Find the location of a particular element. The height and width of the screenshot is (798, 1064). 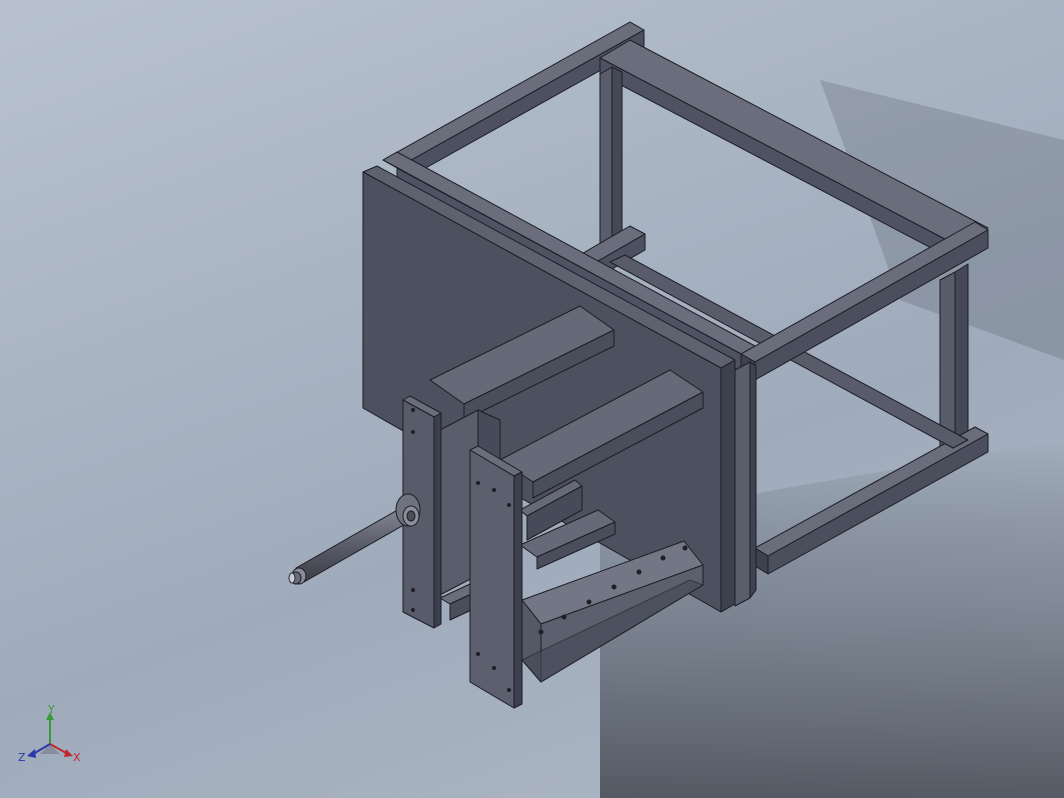

right-end-plate is located at coordinates (496, 577).